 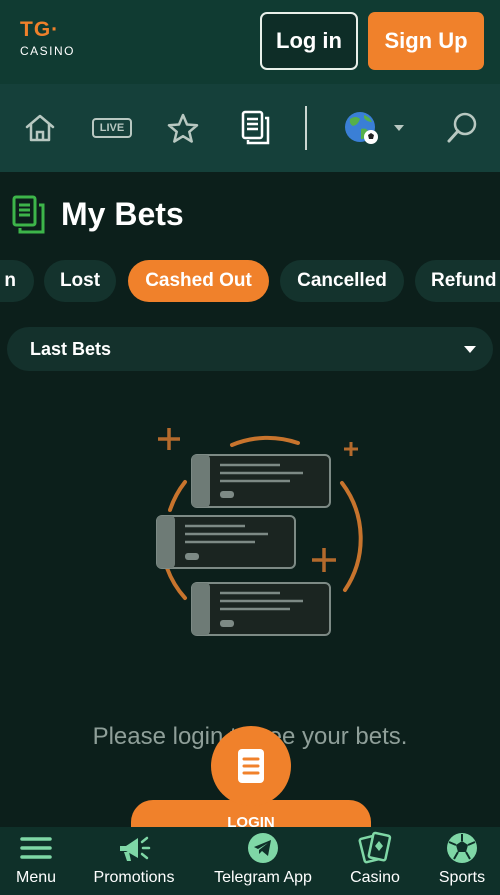 I want to click on filter-pill-cancelled: Cancelled, so click(x=342, y=281).